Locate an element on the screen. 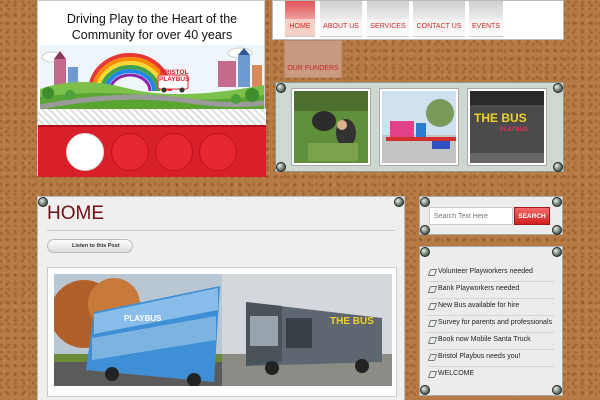  photo-double-decker: PLAYBUS is located at coordinates (138, 330).